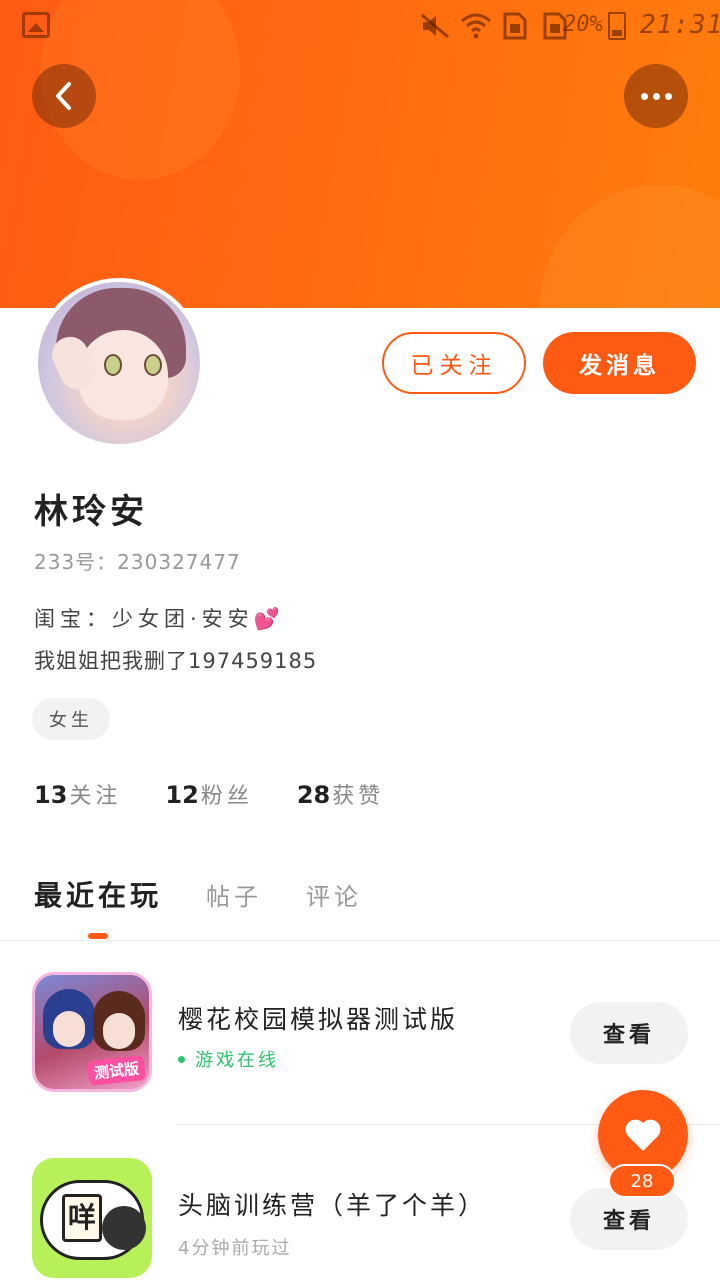 Image resolution: width=720 pixels, height=1280 pixels. Describe the element at coordinates (495, 26) in the screenshot. I see `status-icons` at that location.